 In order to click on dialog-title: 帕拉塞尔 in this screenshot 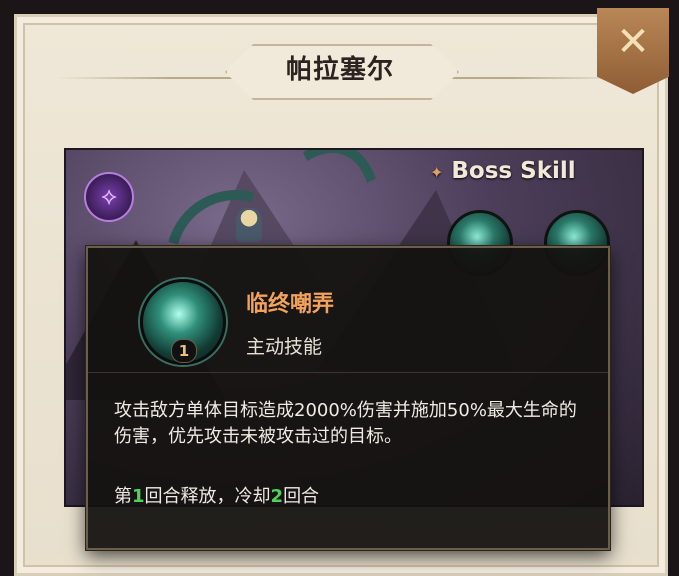, I will do `click(339, 70)`.